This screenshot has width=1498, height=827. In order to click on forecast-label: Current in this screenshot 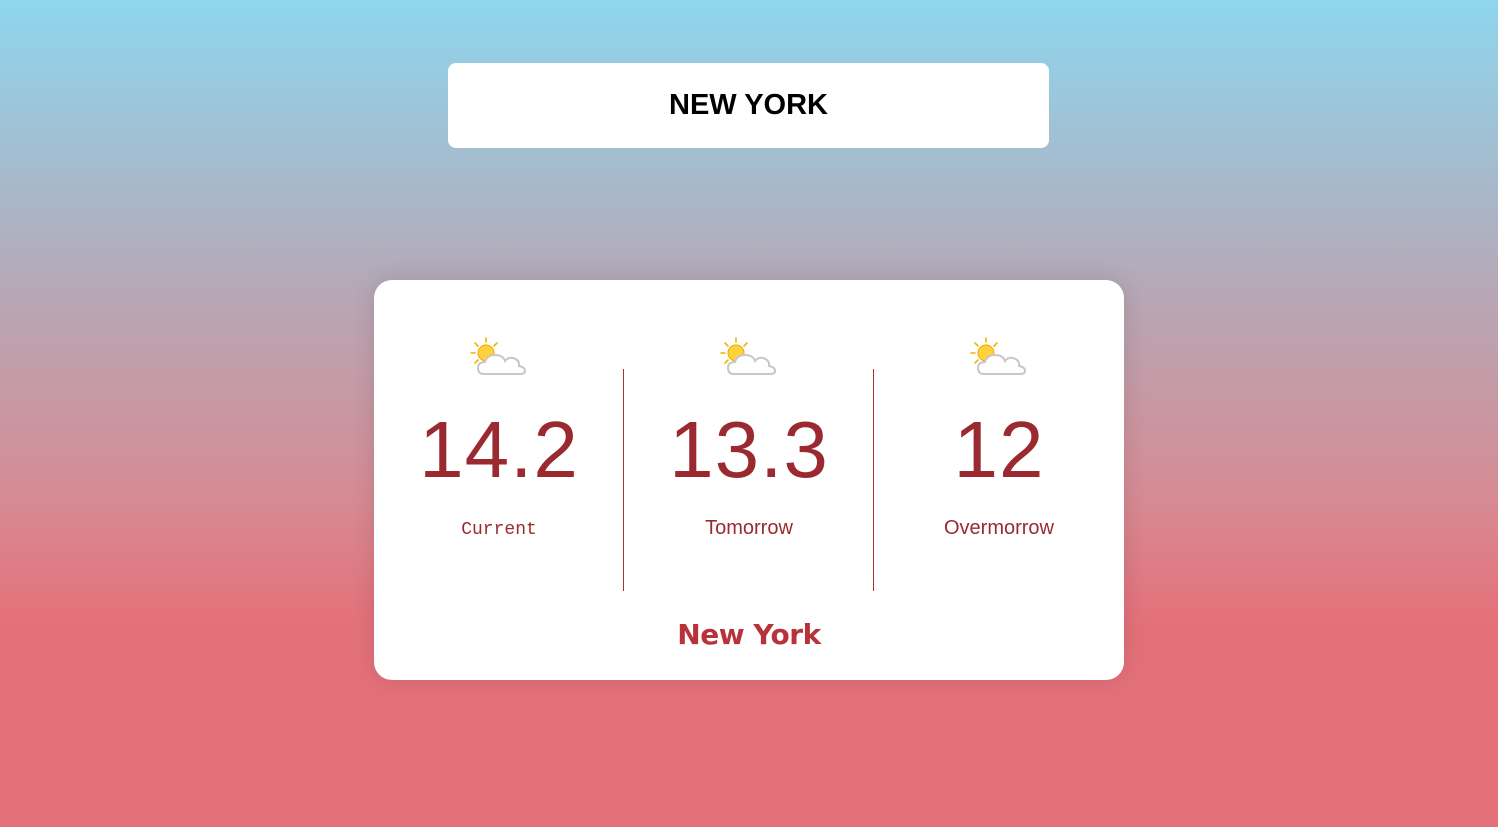, I will do `click(499, 530)`.